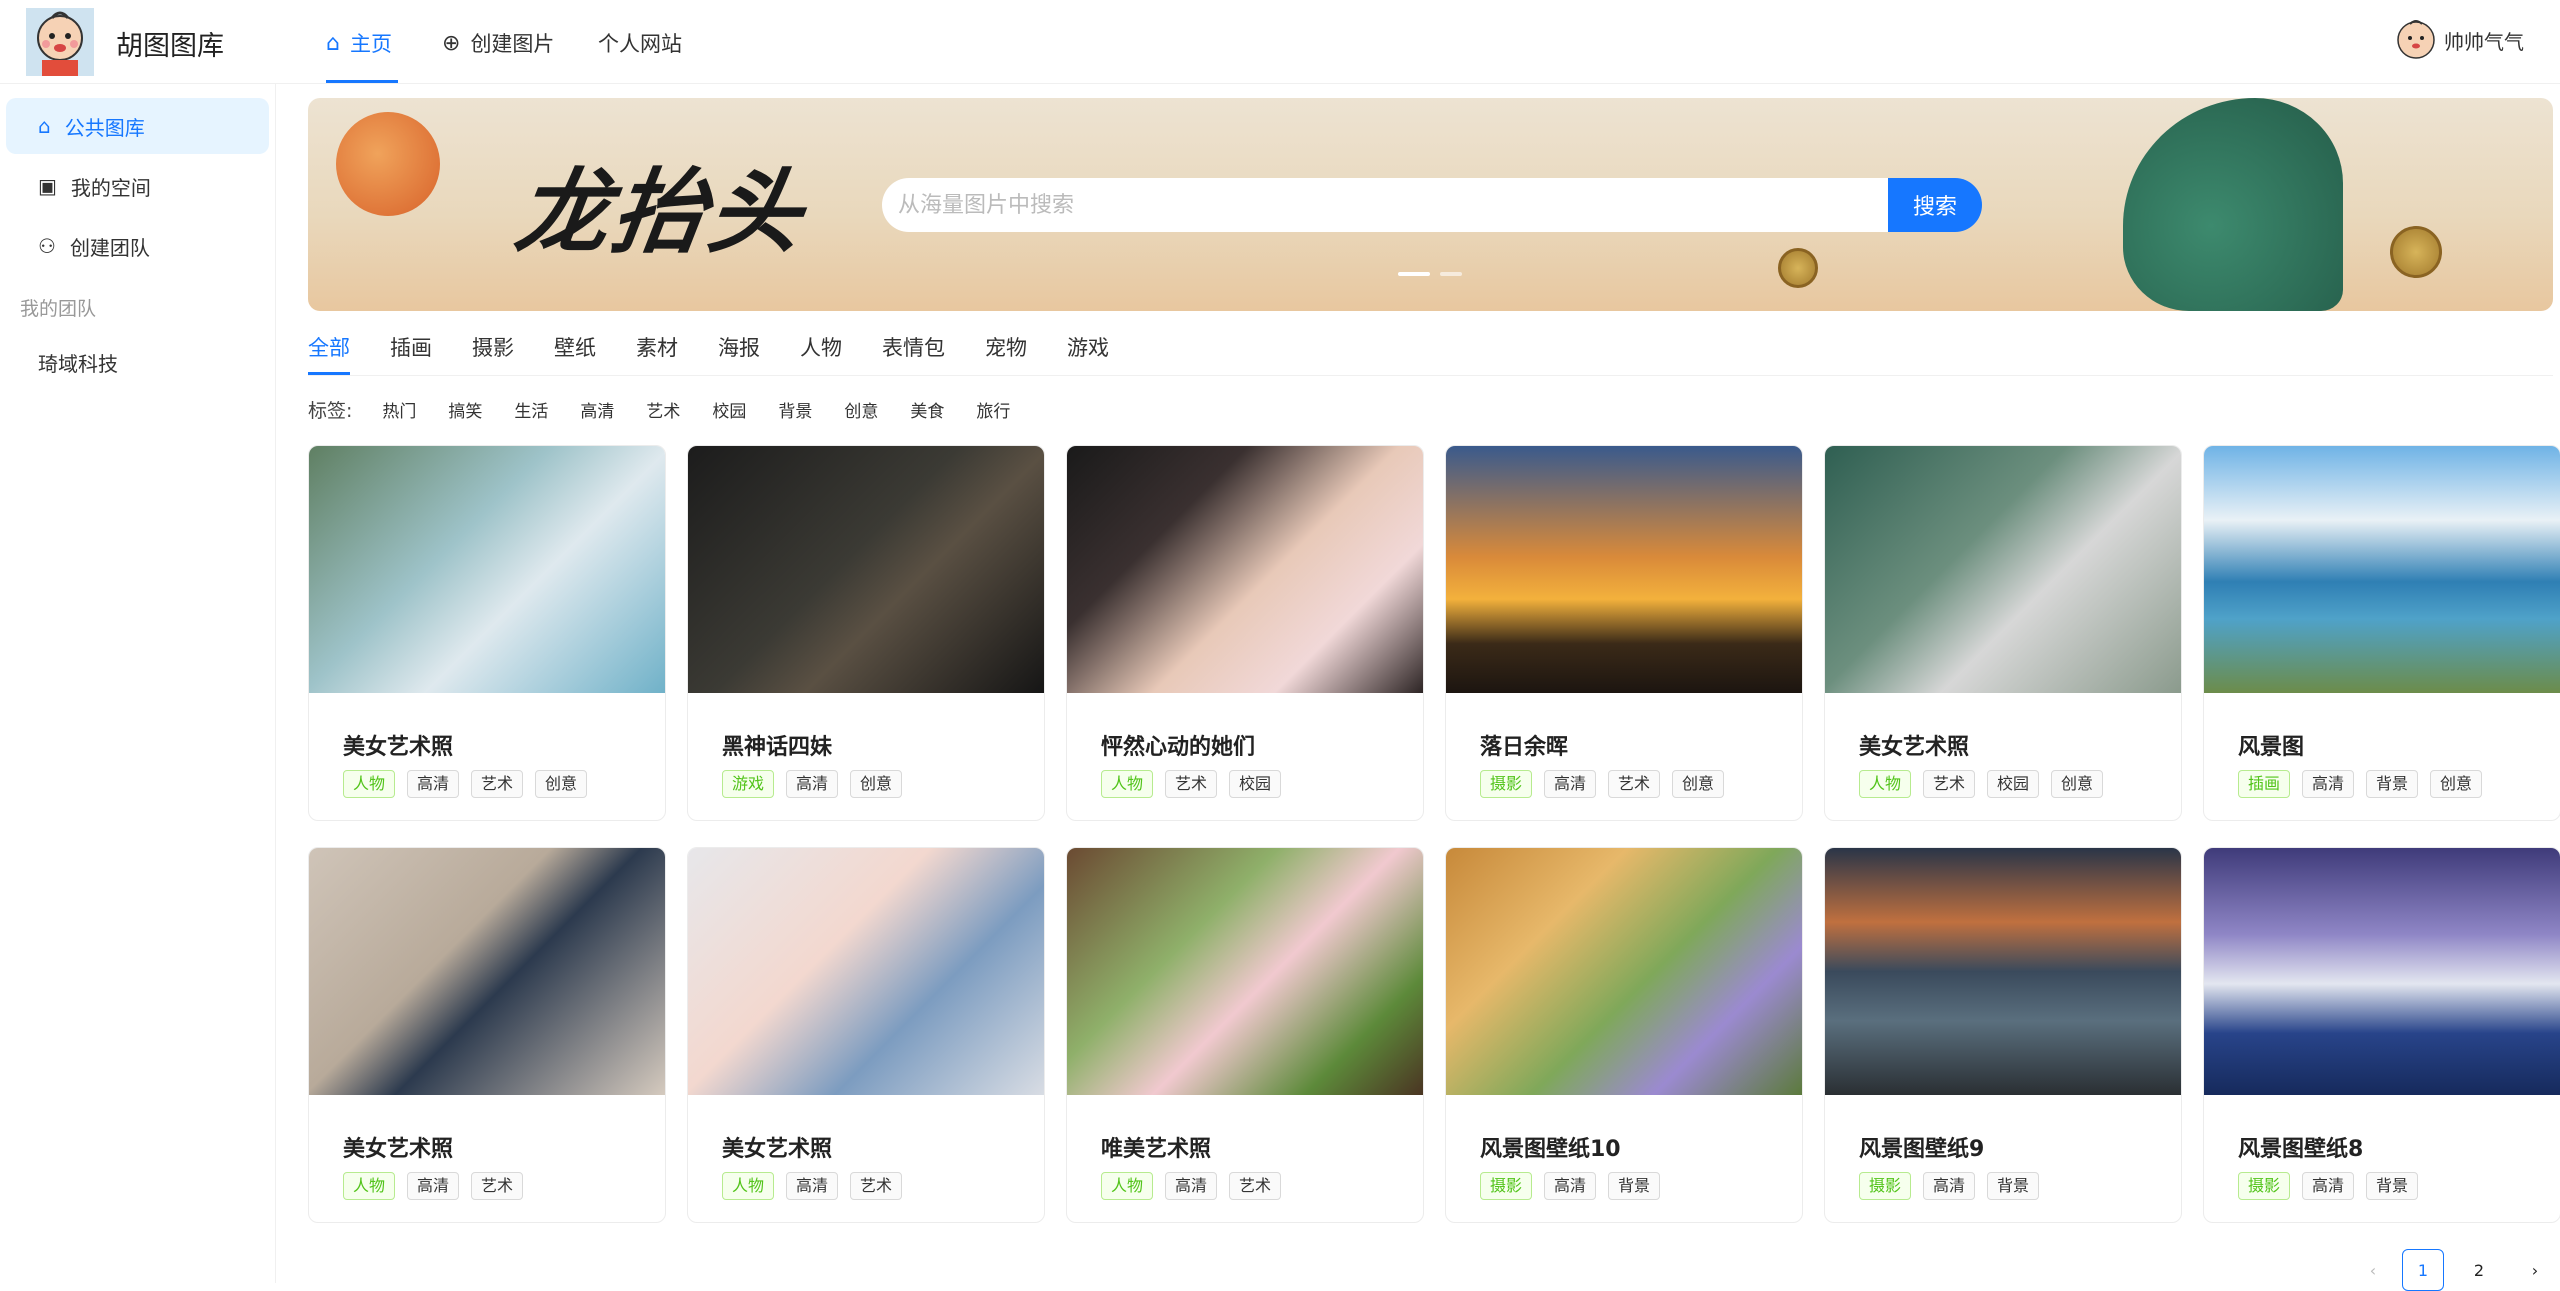 This screenshot has height=1291, width=2560. I want to click on image-card: 美女艺术照 人物 高清 艺术 创意, so click(487, 633).